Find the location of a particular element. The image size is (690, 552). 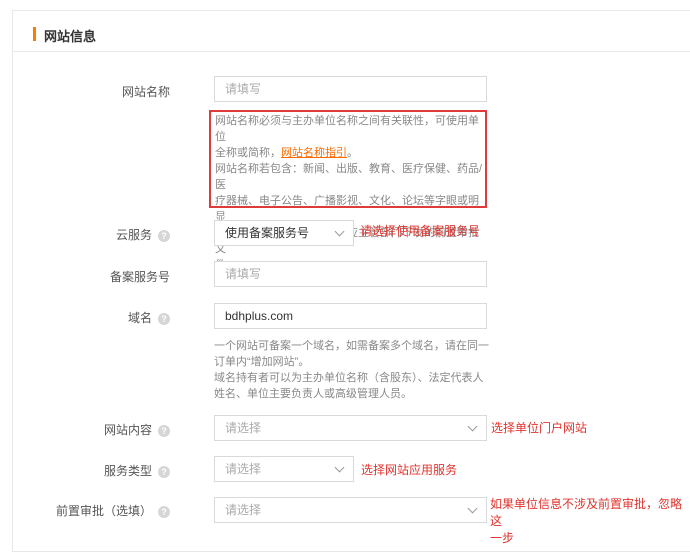

note-text: 。 is located at coordinates (352, 153).